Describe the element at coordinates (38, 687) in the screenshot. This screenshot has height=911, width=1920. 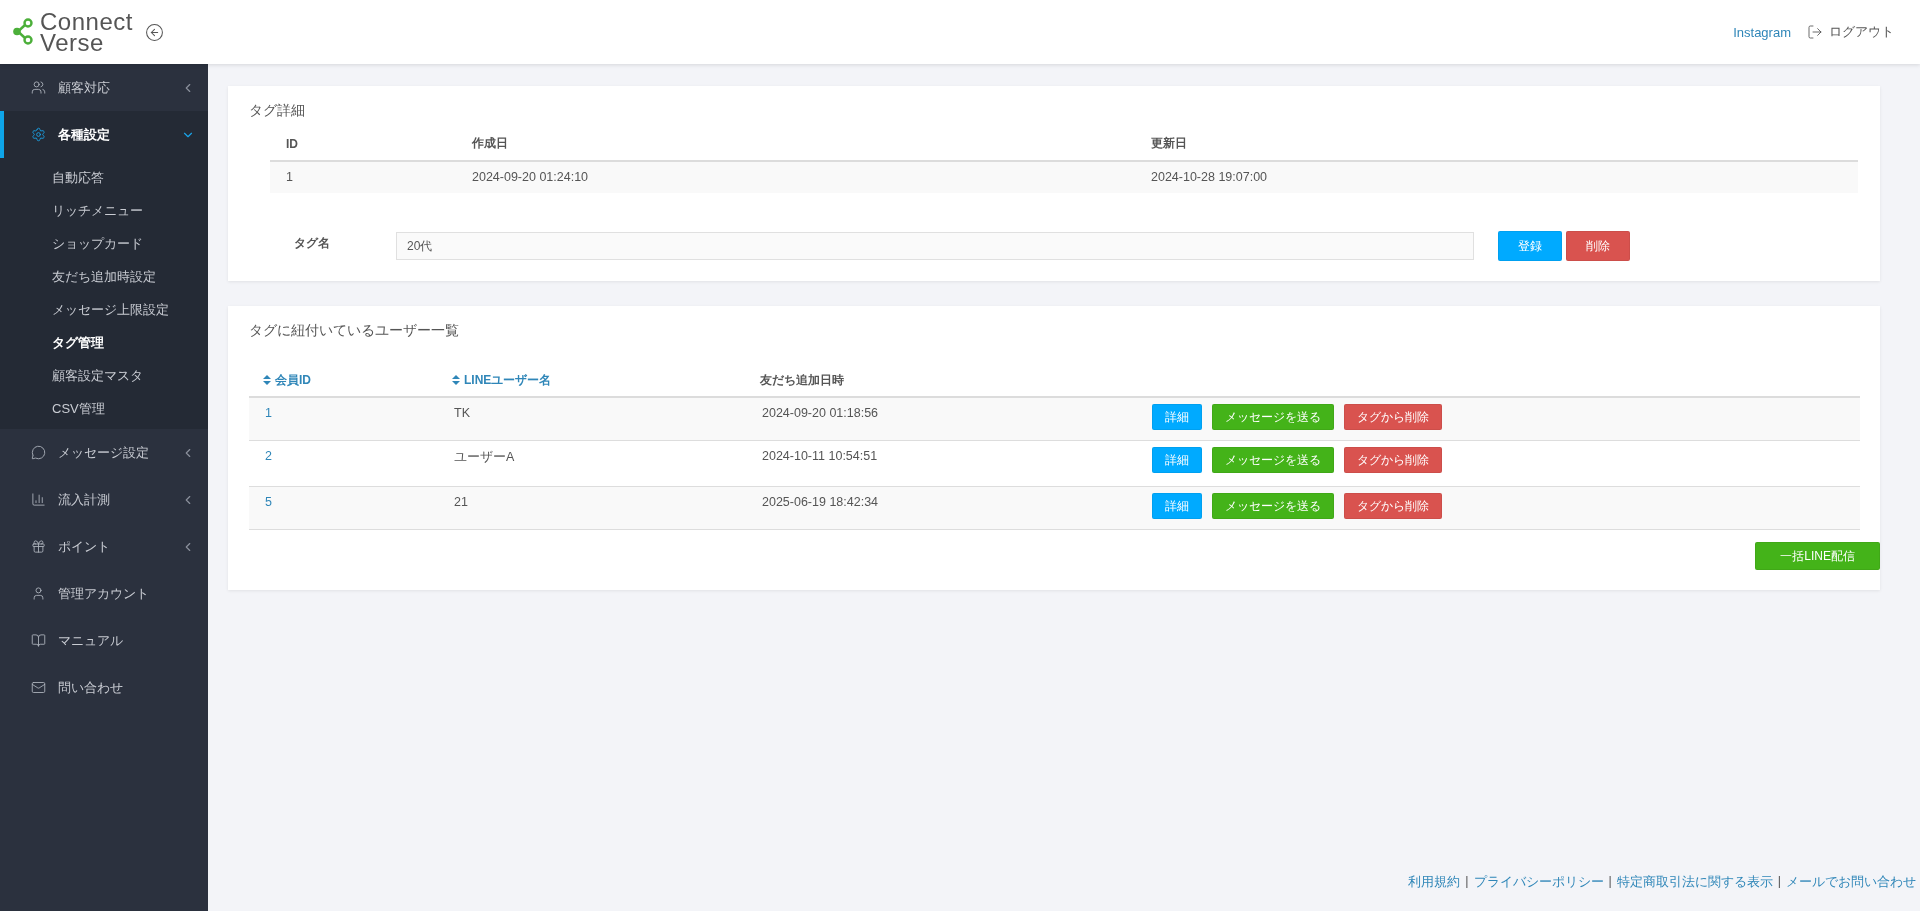
I see `mail-icon` at that location.